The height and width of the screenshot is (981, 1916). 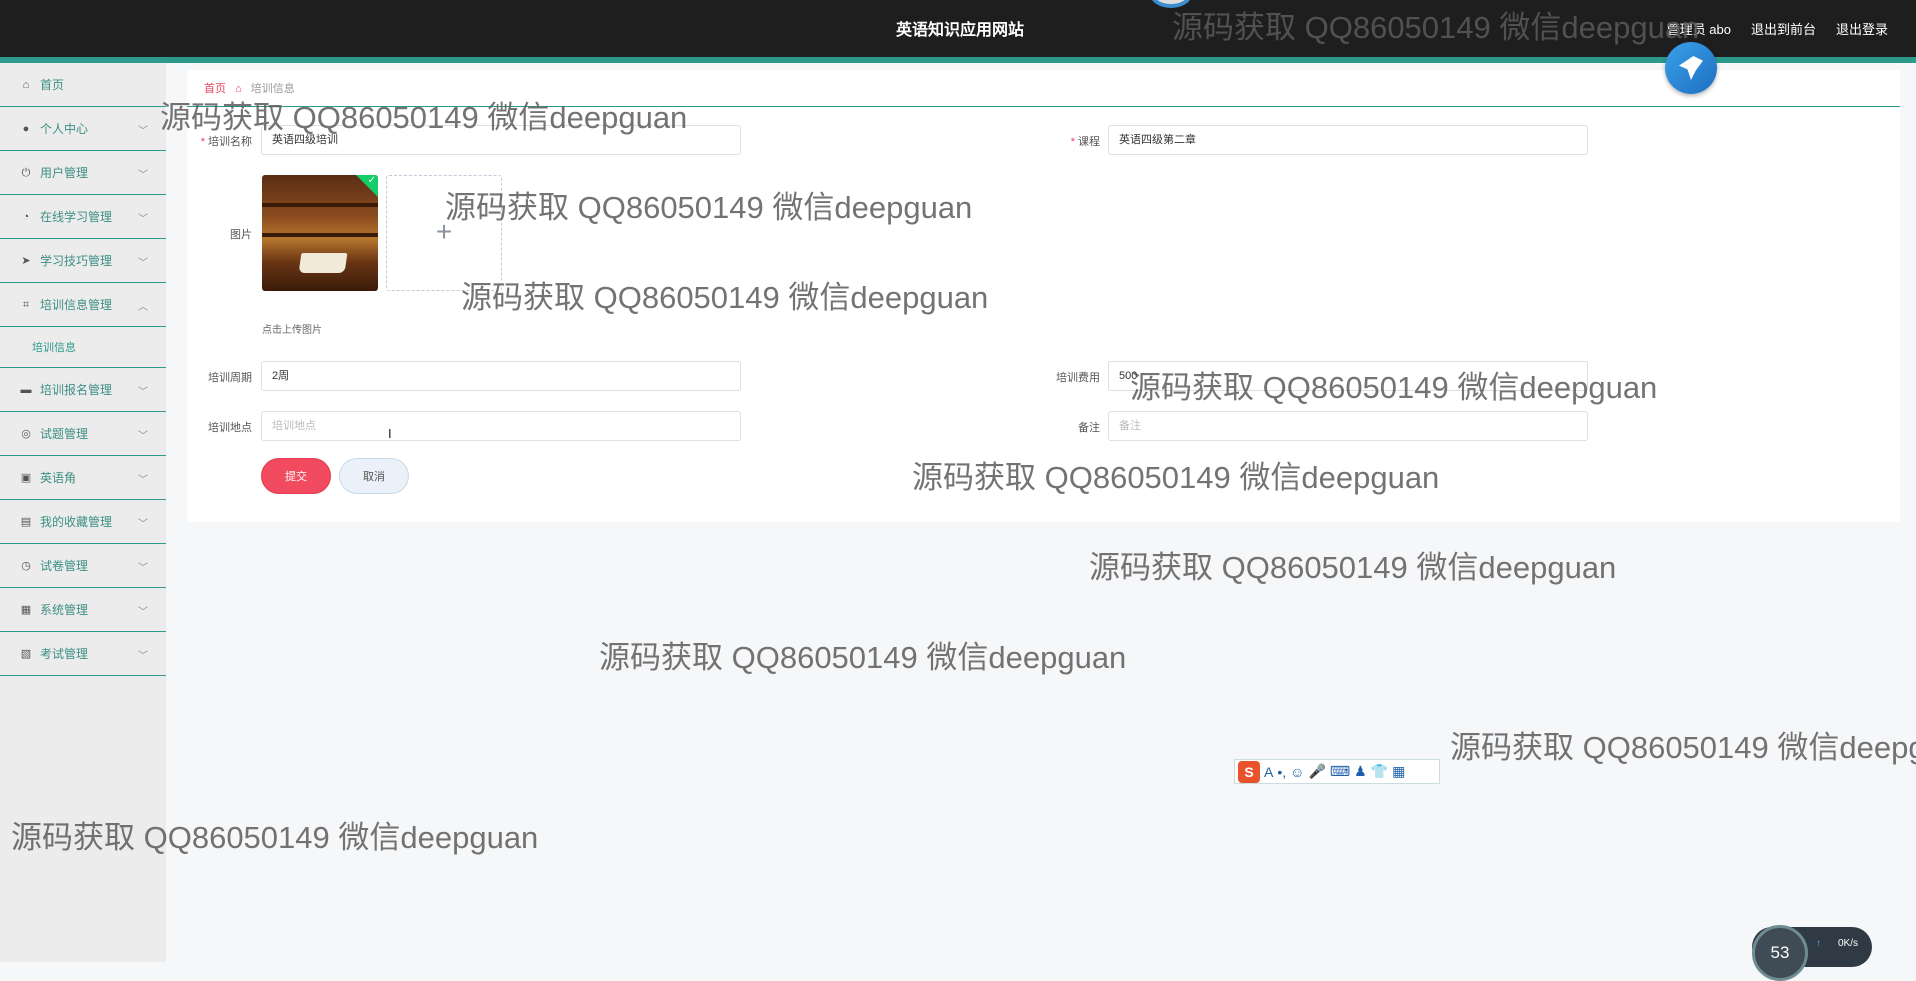 I want to click on punctuation-icon: •,, so click(x=1281, y=772).